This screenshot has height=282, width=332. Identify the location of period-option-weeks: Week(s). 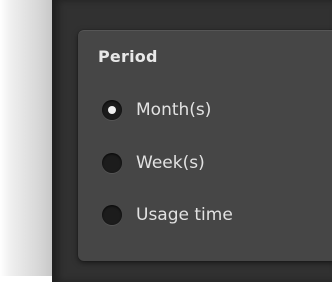
(153, 163).